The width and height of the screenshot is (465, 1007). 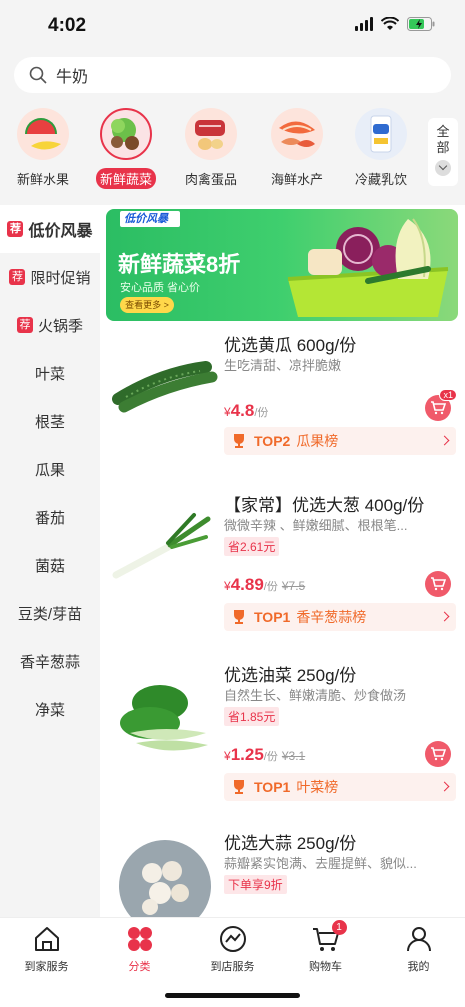 What do you see at coordinates (290, 675) in the screenshot?
I see `product-name: 优选油菜 250g/份` at bounding box center [290, 675].